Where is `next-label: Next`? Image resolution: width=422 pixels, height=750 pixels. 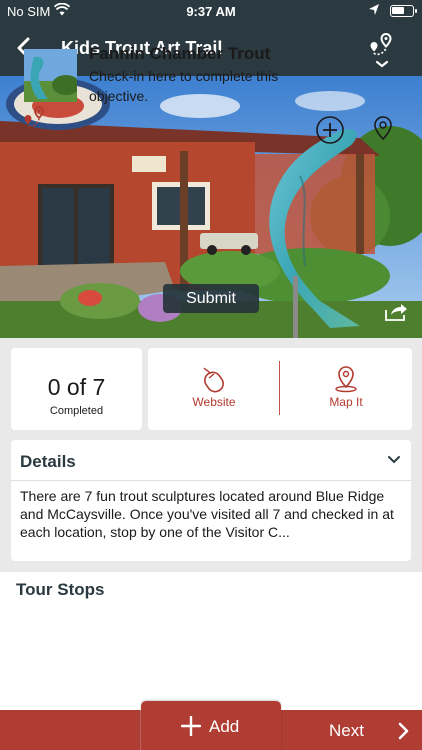 next-label: Next is located at coordinates (346, 730).